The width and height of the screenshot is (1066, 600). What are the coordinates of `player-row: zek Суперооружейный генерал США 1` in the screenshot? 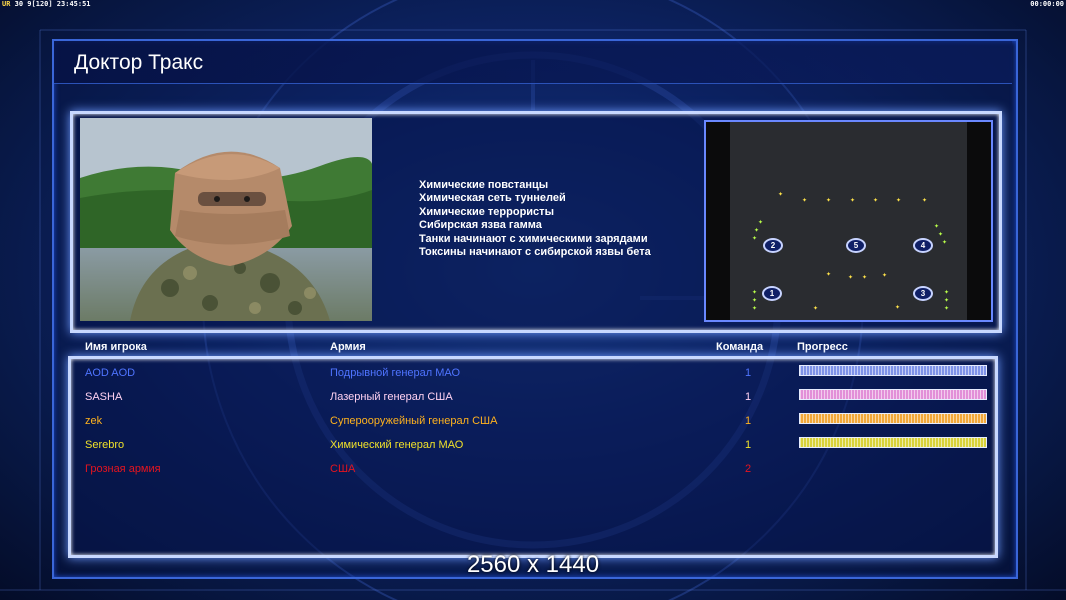 It's located at (533, 424).